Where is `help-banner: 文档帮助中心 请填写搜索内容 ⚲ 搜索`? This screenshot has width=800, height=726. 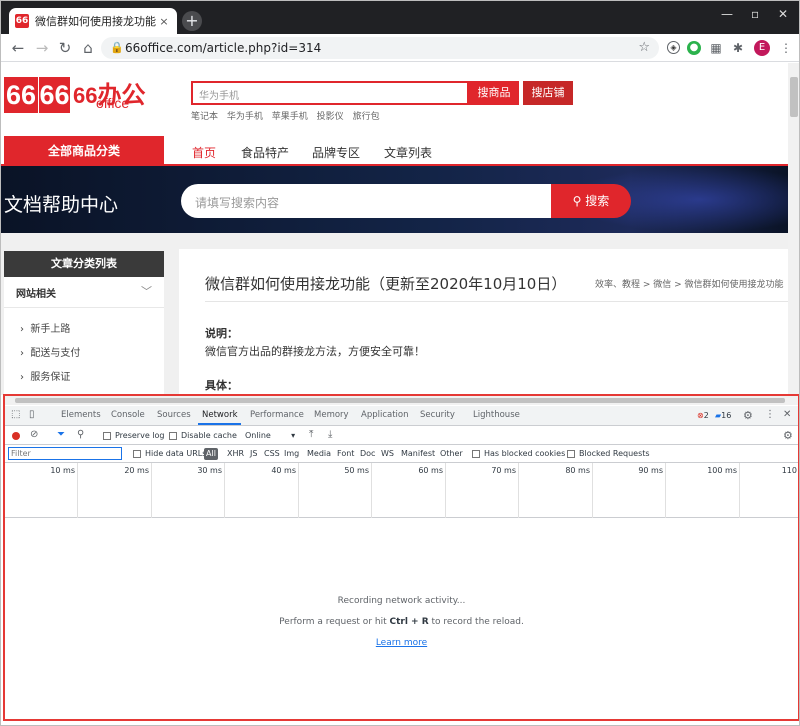 help-banner: 文档帮助中心 请填写搜索内容 ⚲ 搜索 is located at coordinates (394, 199).